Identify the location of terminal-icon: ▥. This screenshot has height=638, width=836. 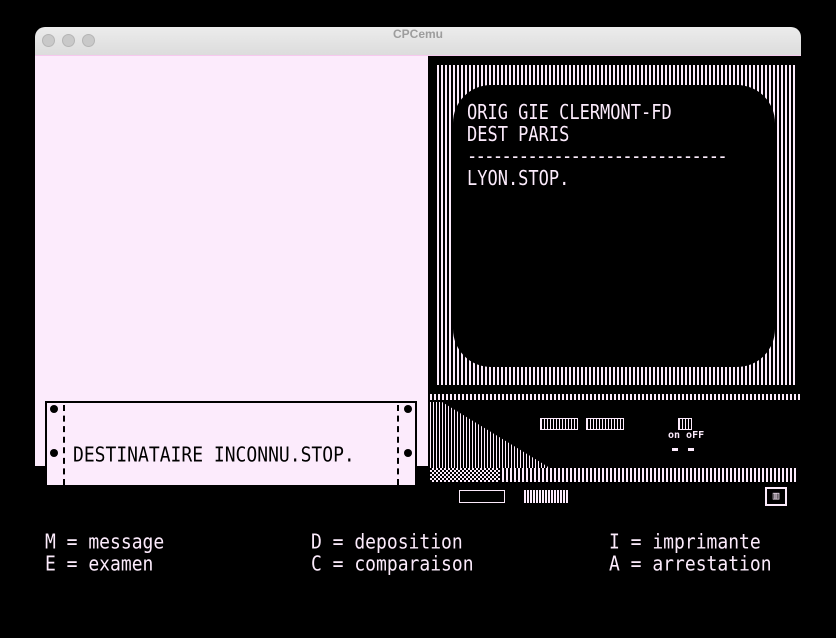
(776, 496).